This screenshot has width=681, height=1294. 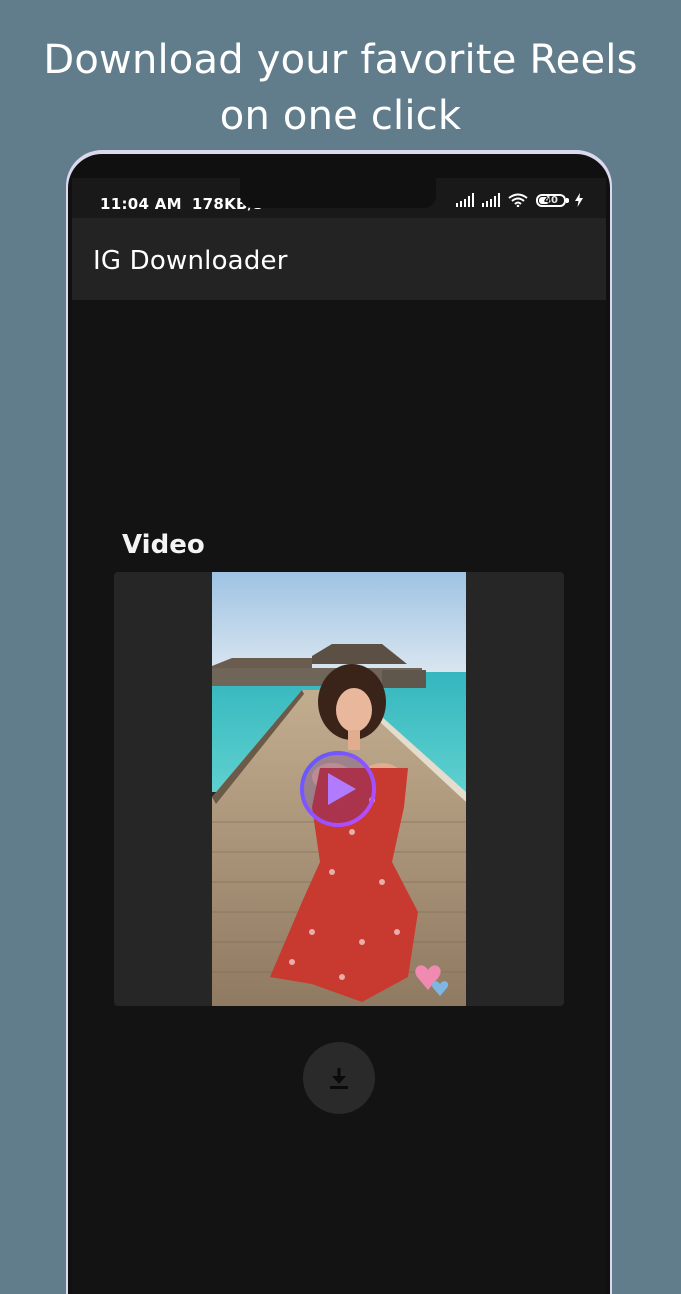 I want to click on status-right: 40, so click(x=520, y=200).